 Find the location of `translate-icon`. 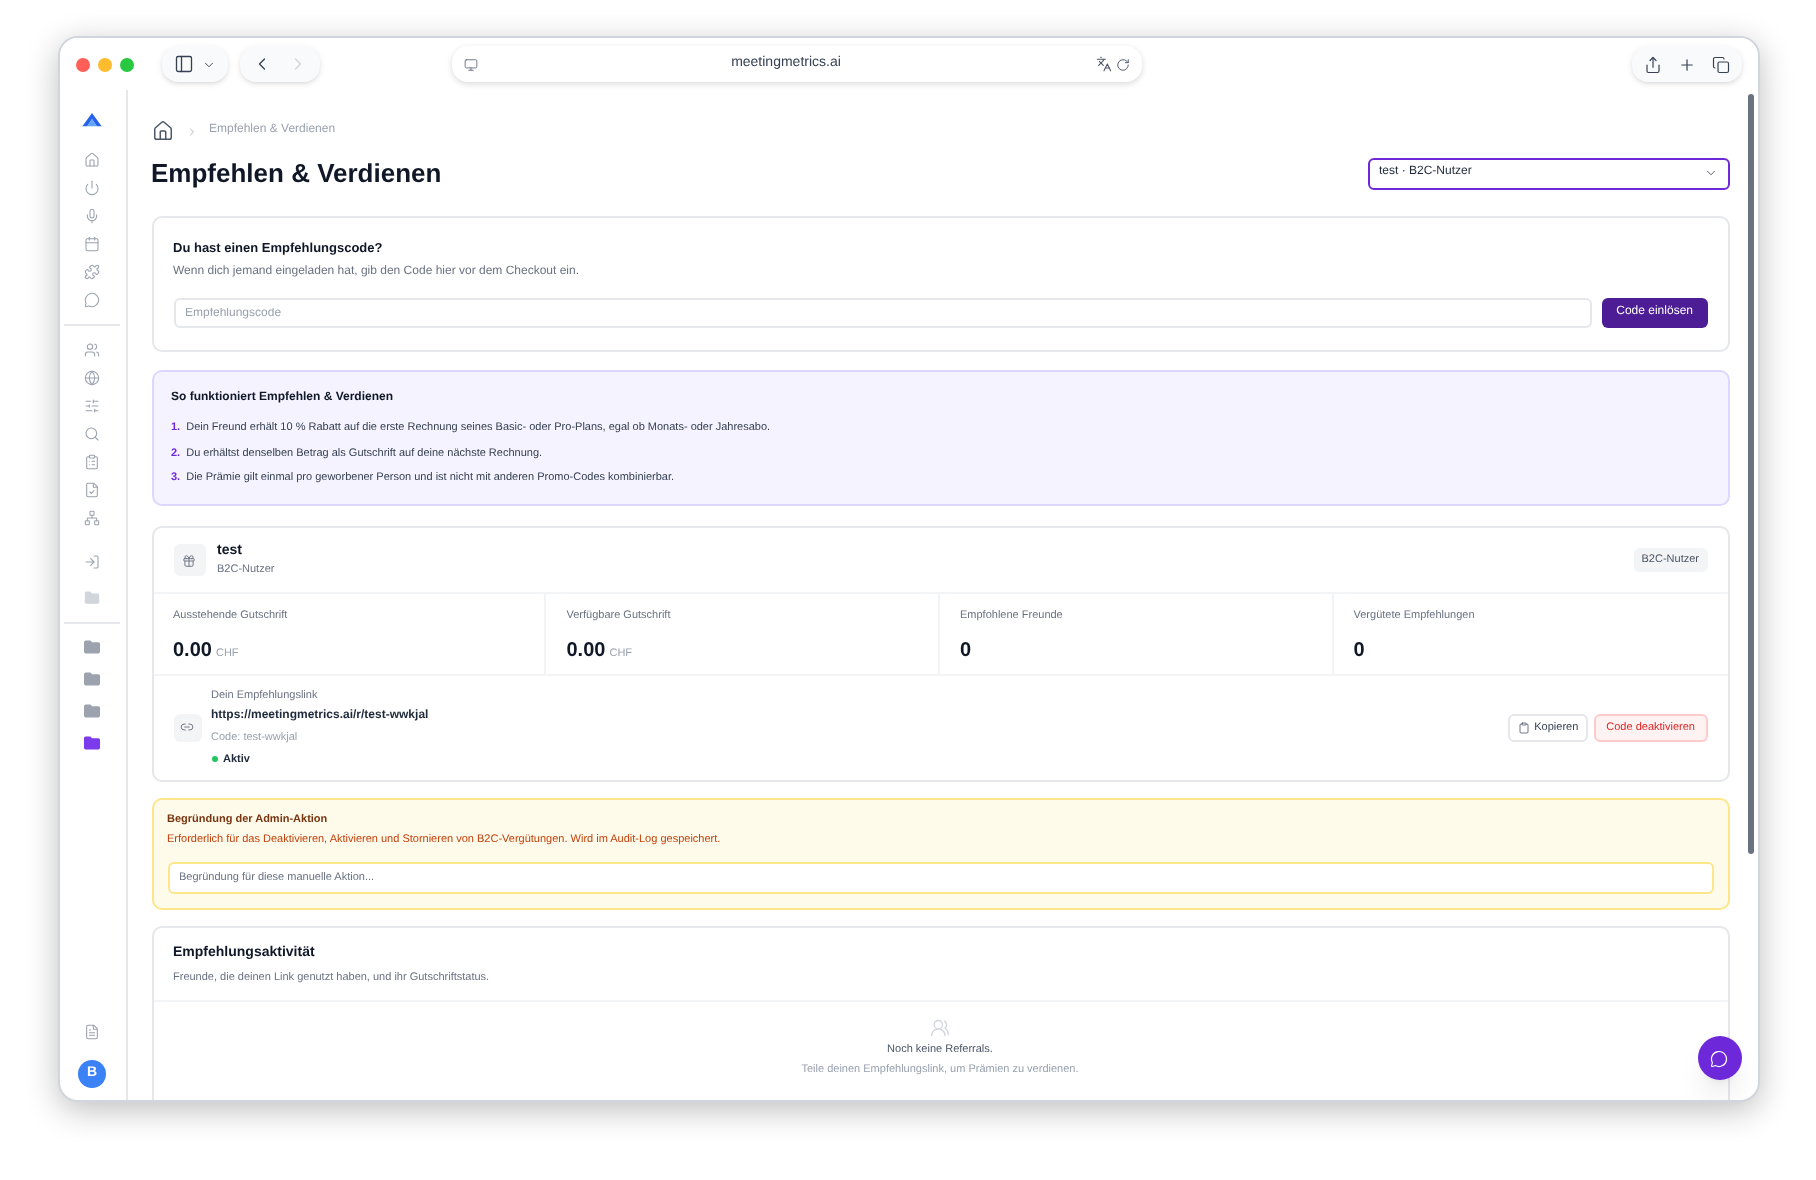

translate-icon is located at coordinates (1103, 64).